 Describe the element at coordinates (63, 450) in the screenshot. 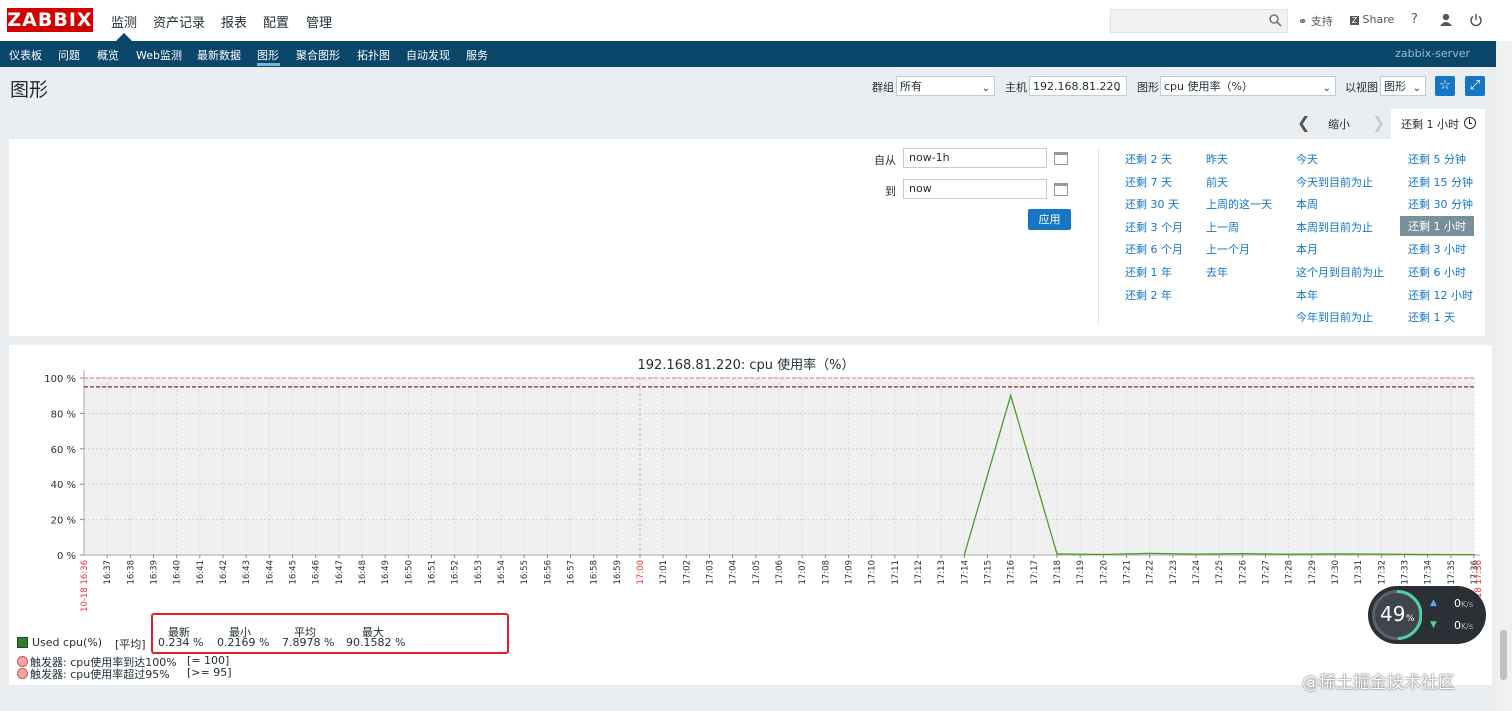

I see `y-tick-label: 60 %` at that location.